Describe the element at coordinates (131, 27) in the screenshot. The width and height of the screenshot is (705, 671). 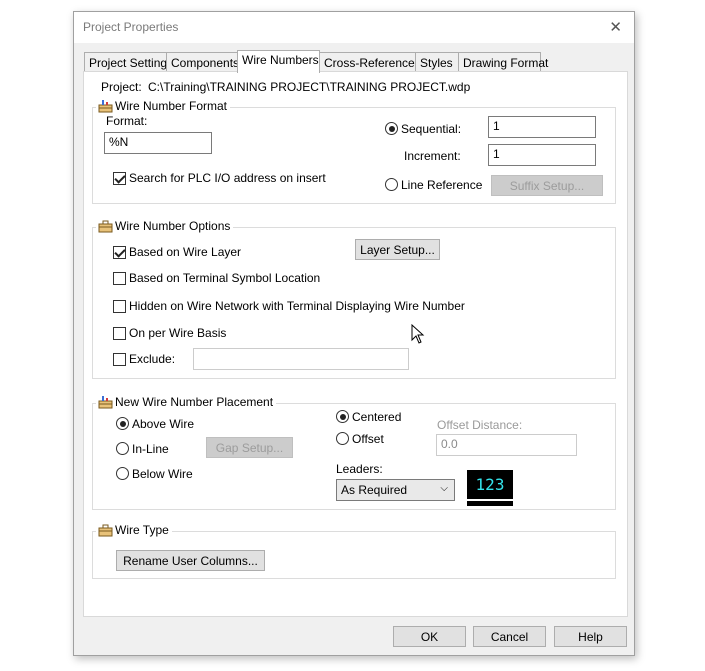
I see `window-title: Project Properties` at that location.